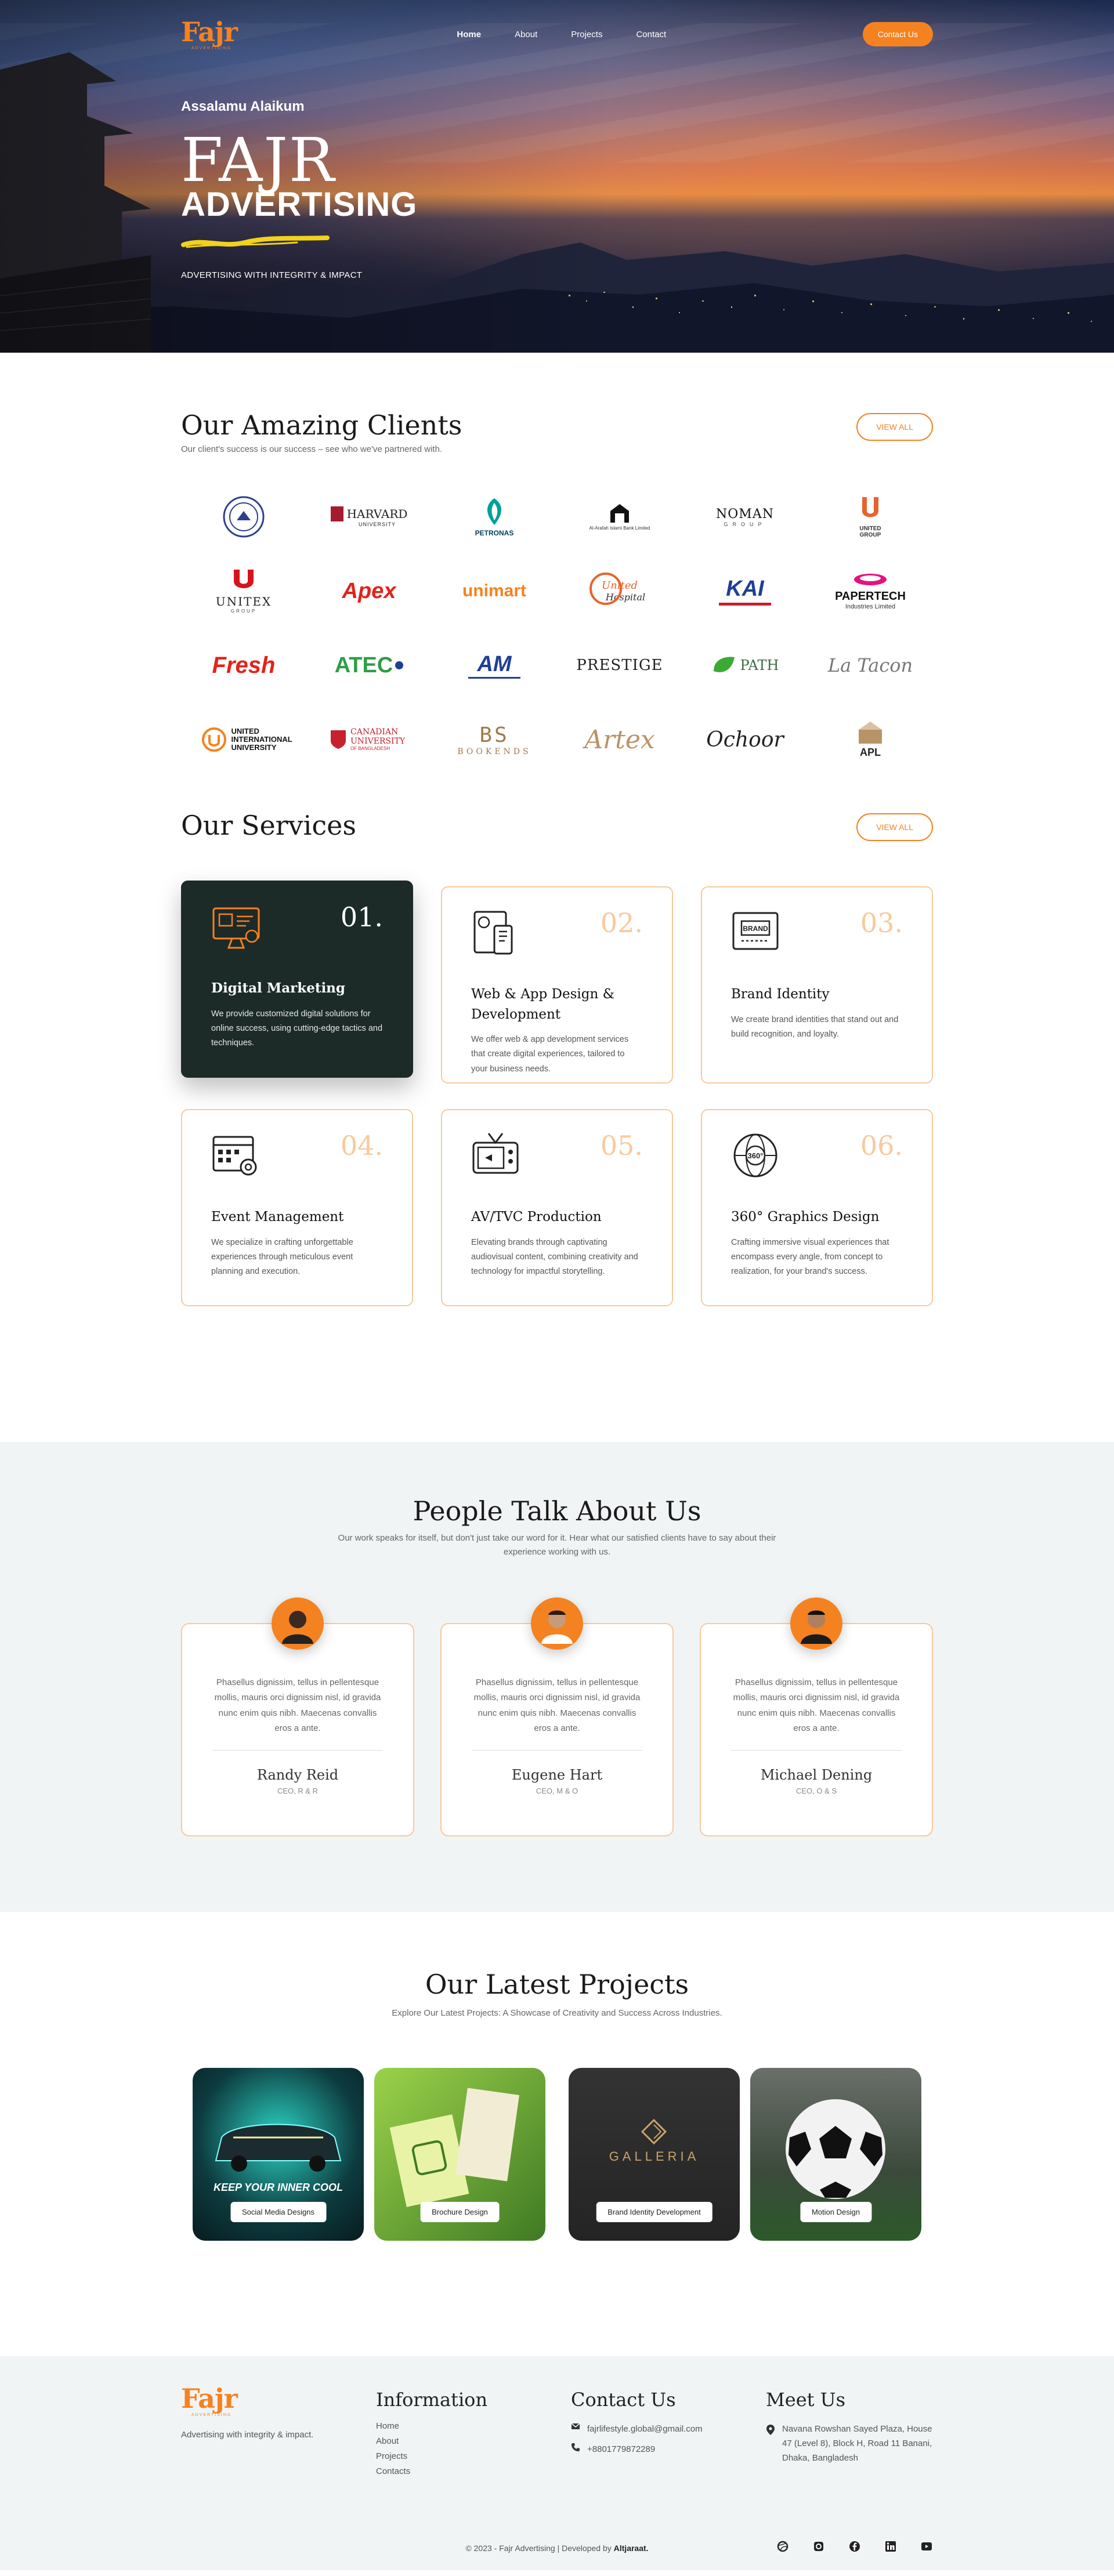  I want to click on path-leaf-icon, so click(724, 664).